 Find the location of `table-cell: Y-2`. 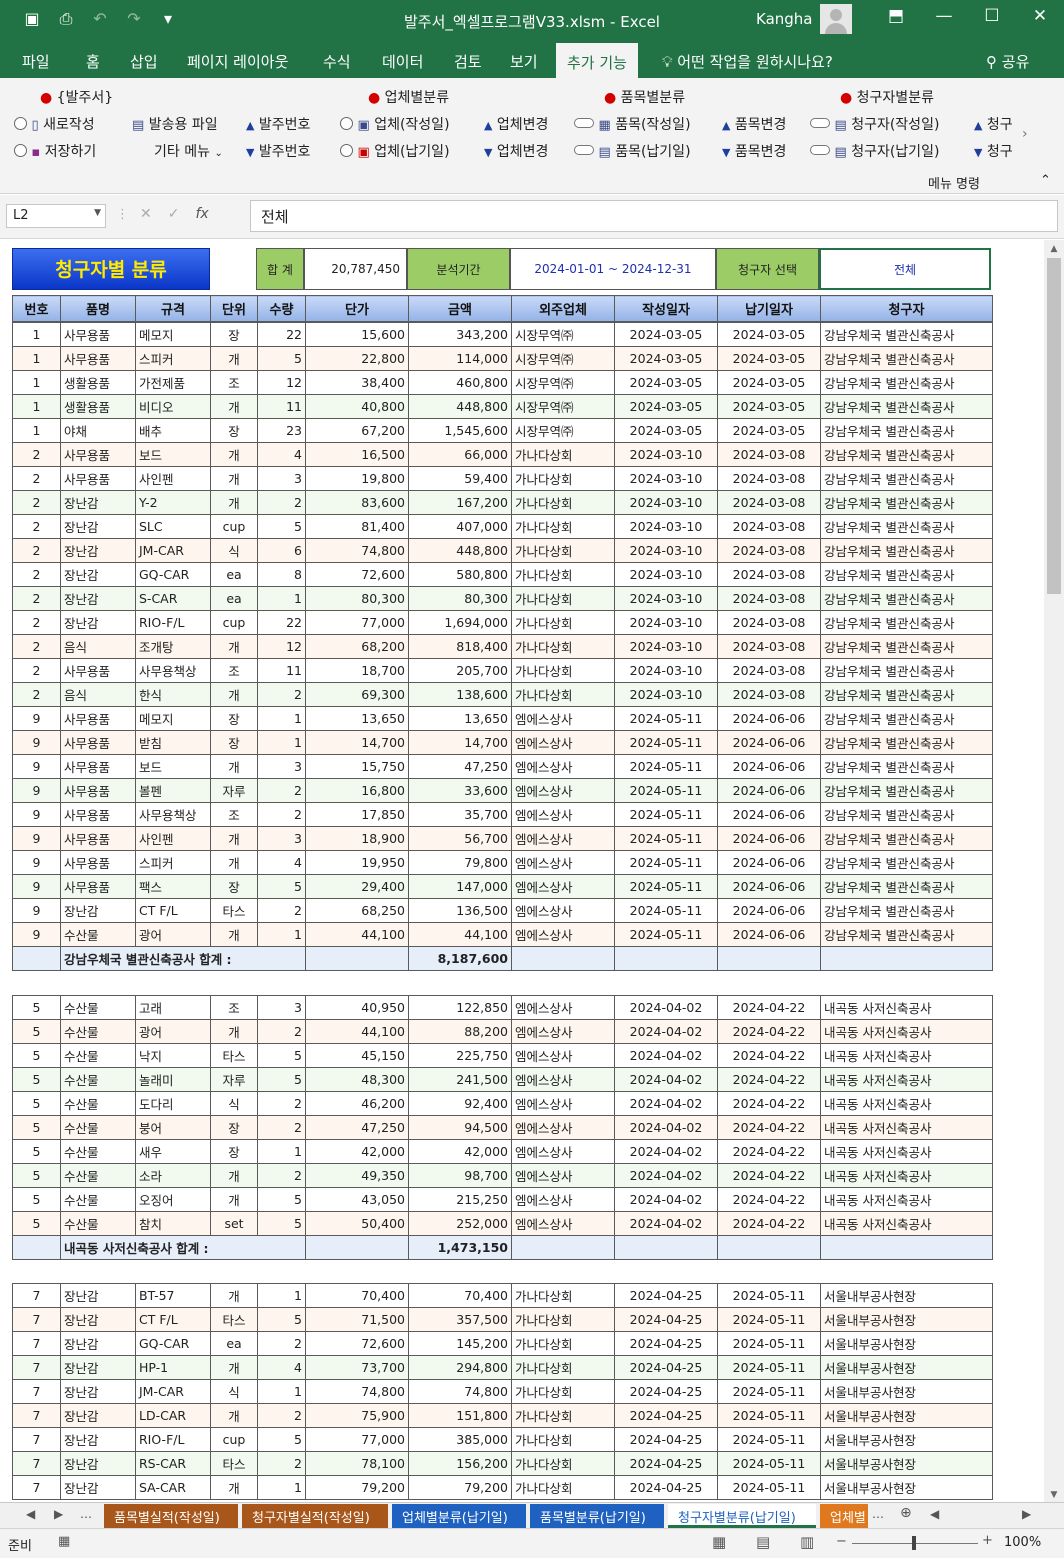

table-cell: Y-2 is located at coordinates (173, 502).